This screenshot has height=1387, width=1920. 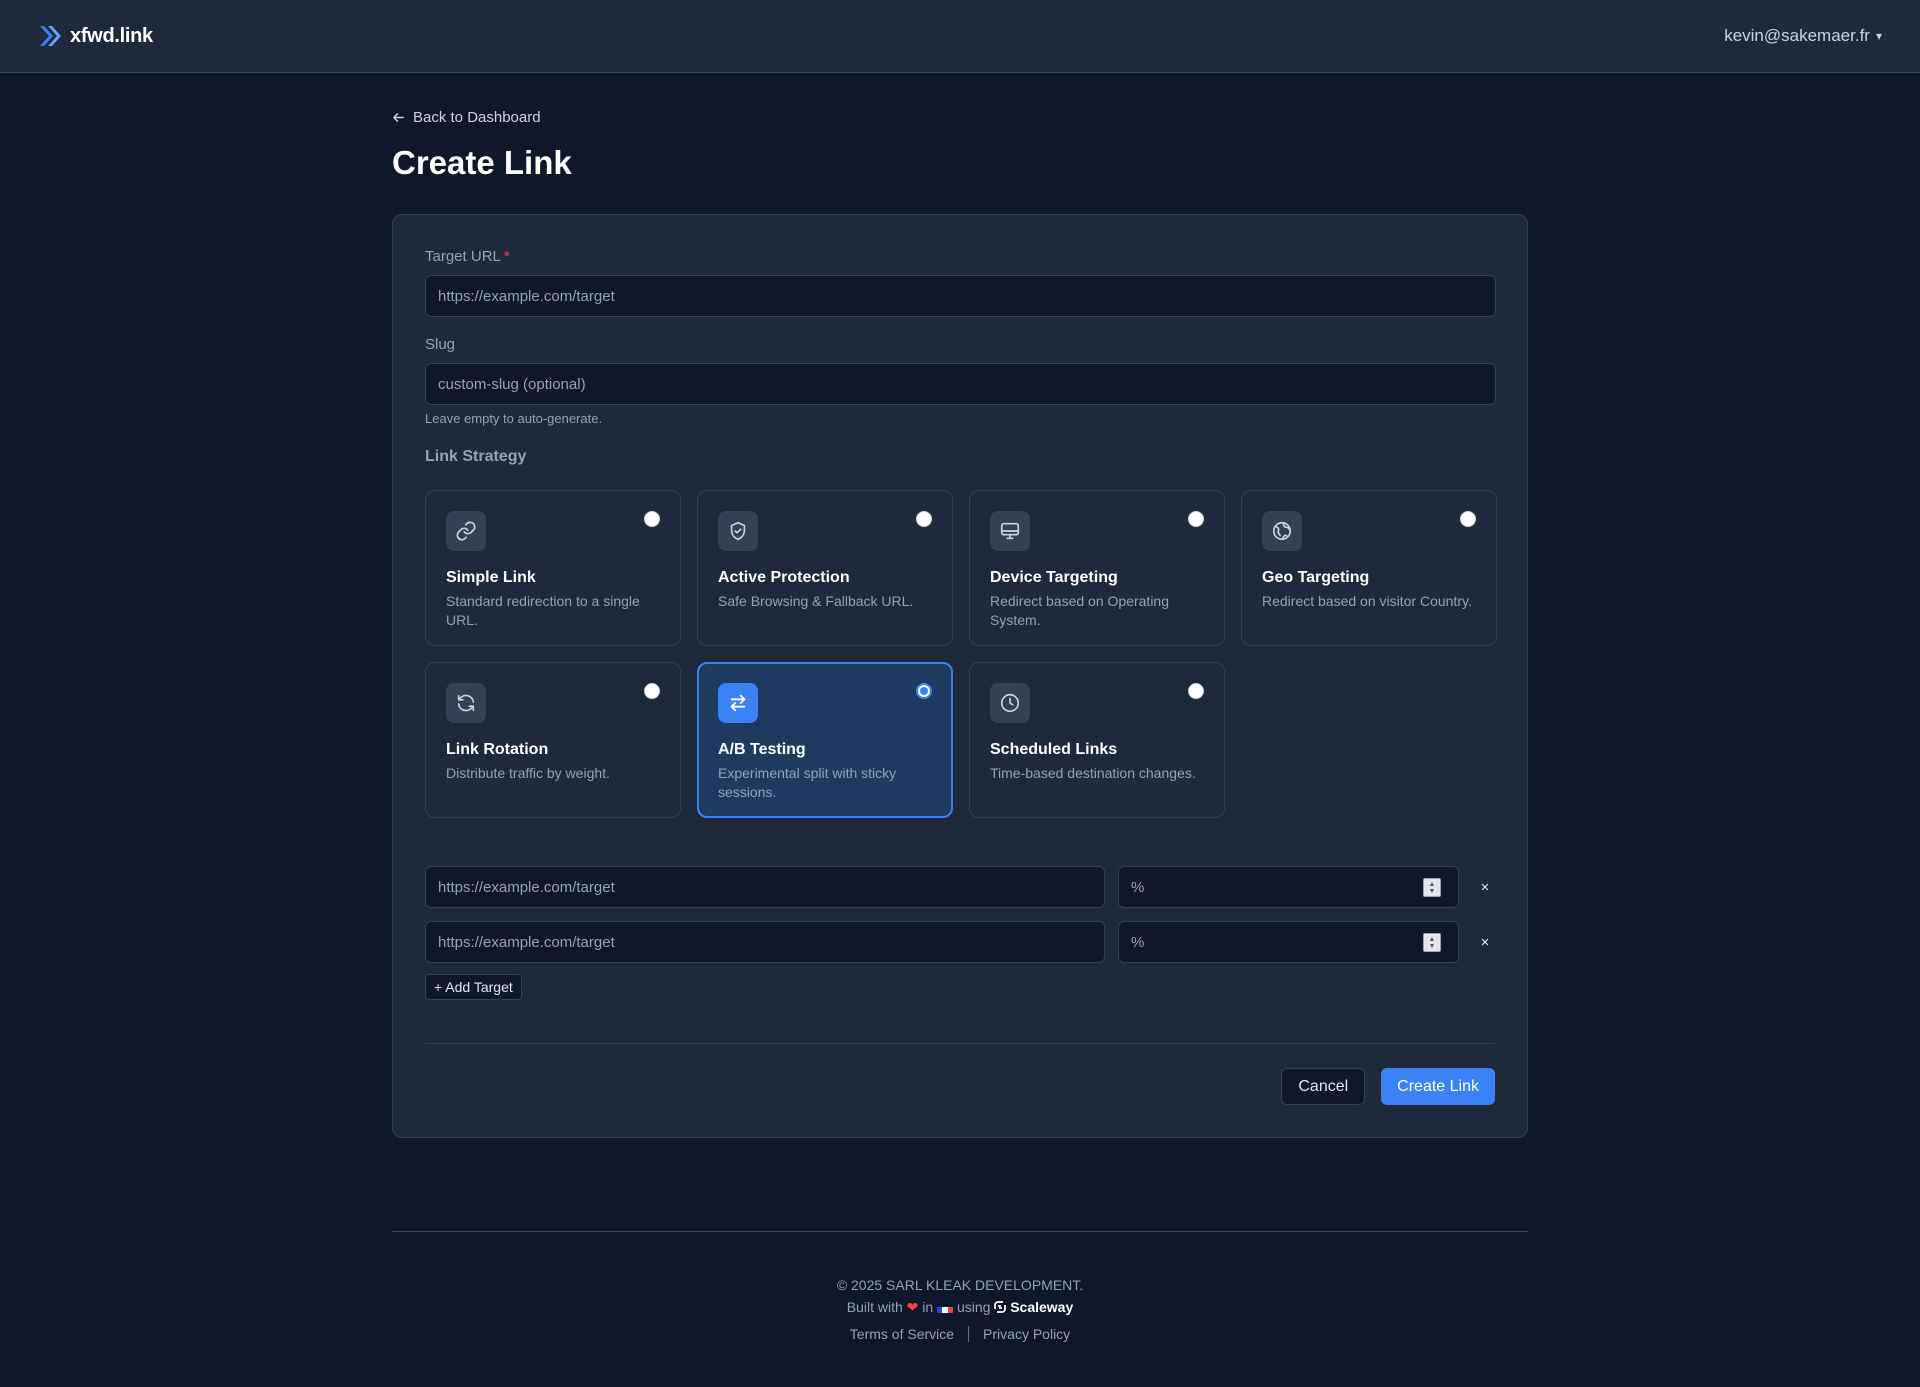 What do you see at coordinates (1797, 35) in the screenshot?
I see `user-email: kevin@sakemaer.fr` at bounding box center [1797, 35].